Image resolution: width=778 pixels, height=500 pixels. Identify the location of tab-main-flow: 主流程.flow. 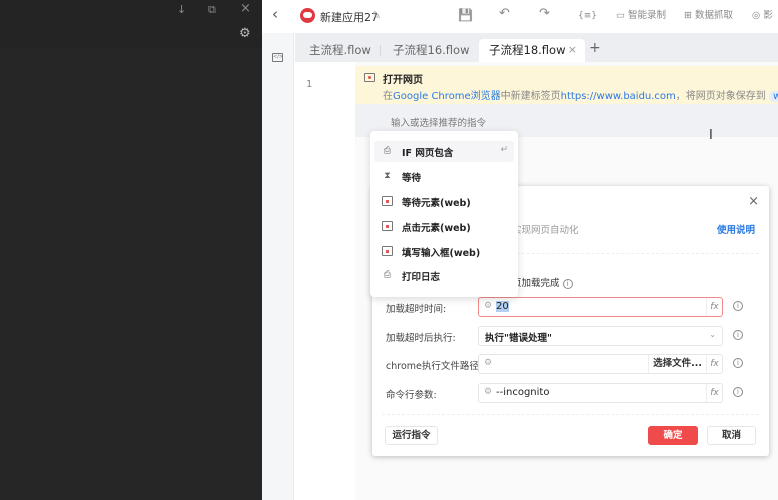
(340, 50).